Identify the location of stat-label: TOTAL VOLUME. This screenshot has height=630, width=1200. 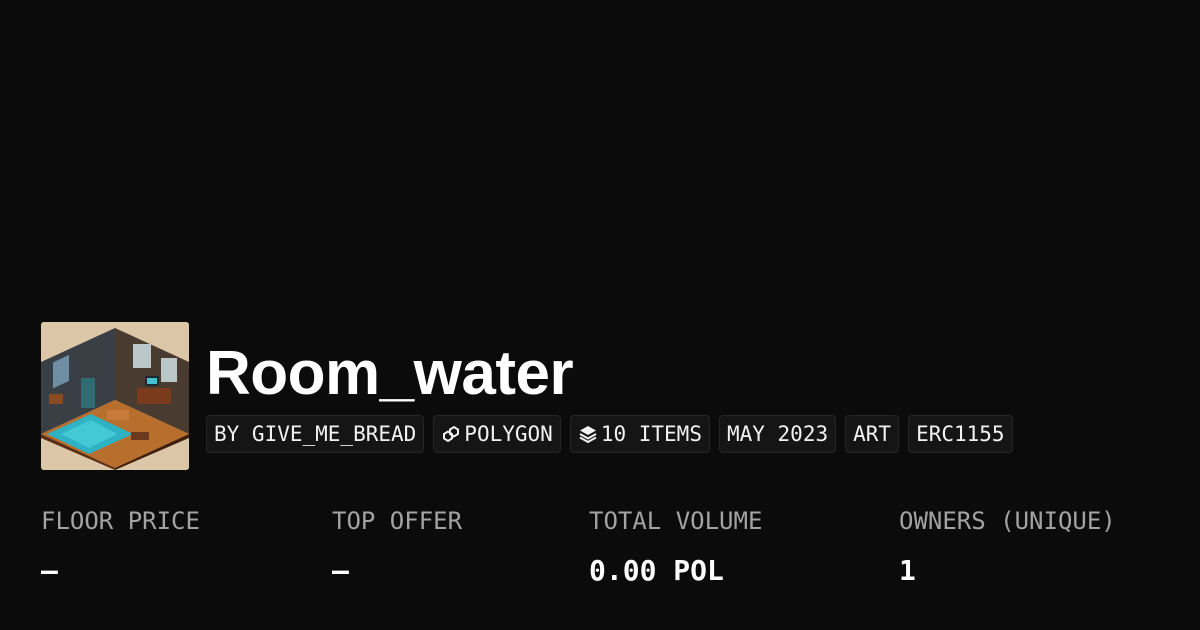
(676, 521).